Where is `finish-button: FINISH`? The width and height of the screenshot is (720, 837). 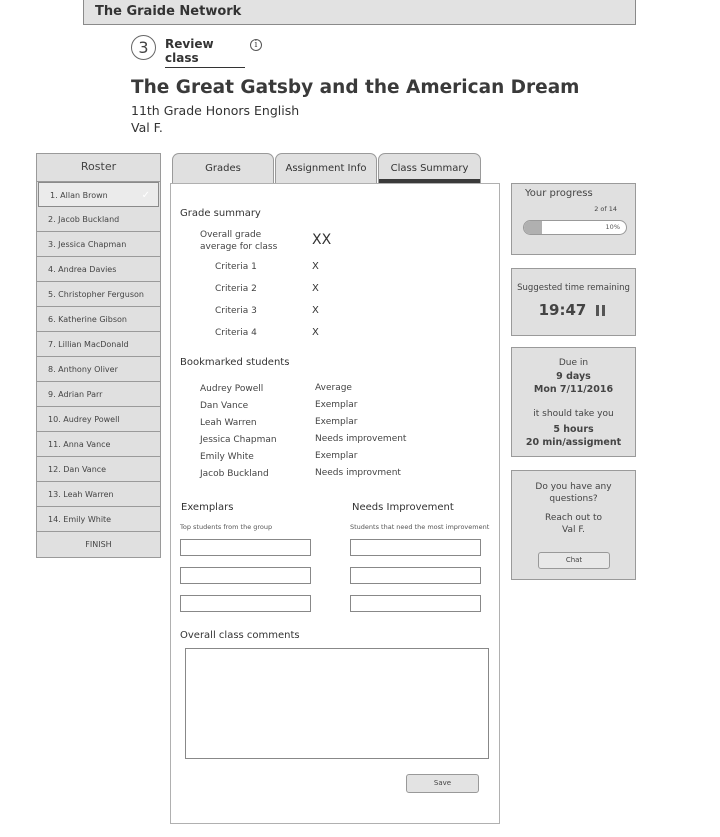
finish-button: FINISH is located at coordinates (98, 544).